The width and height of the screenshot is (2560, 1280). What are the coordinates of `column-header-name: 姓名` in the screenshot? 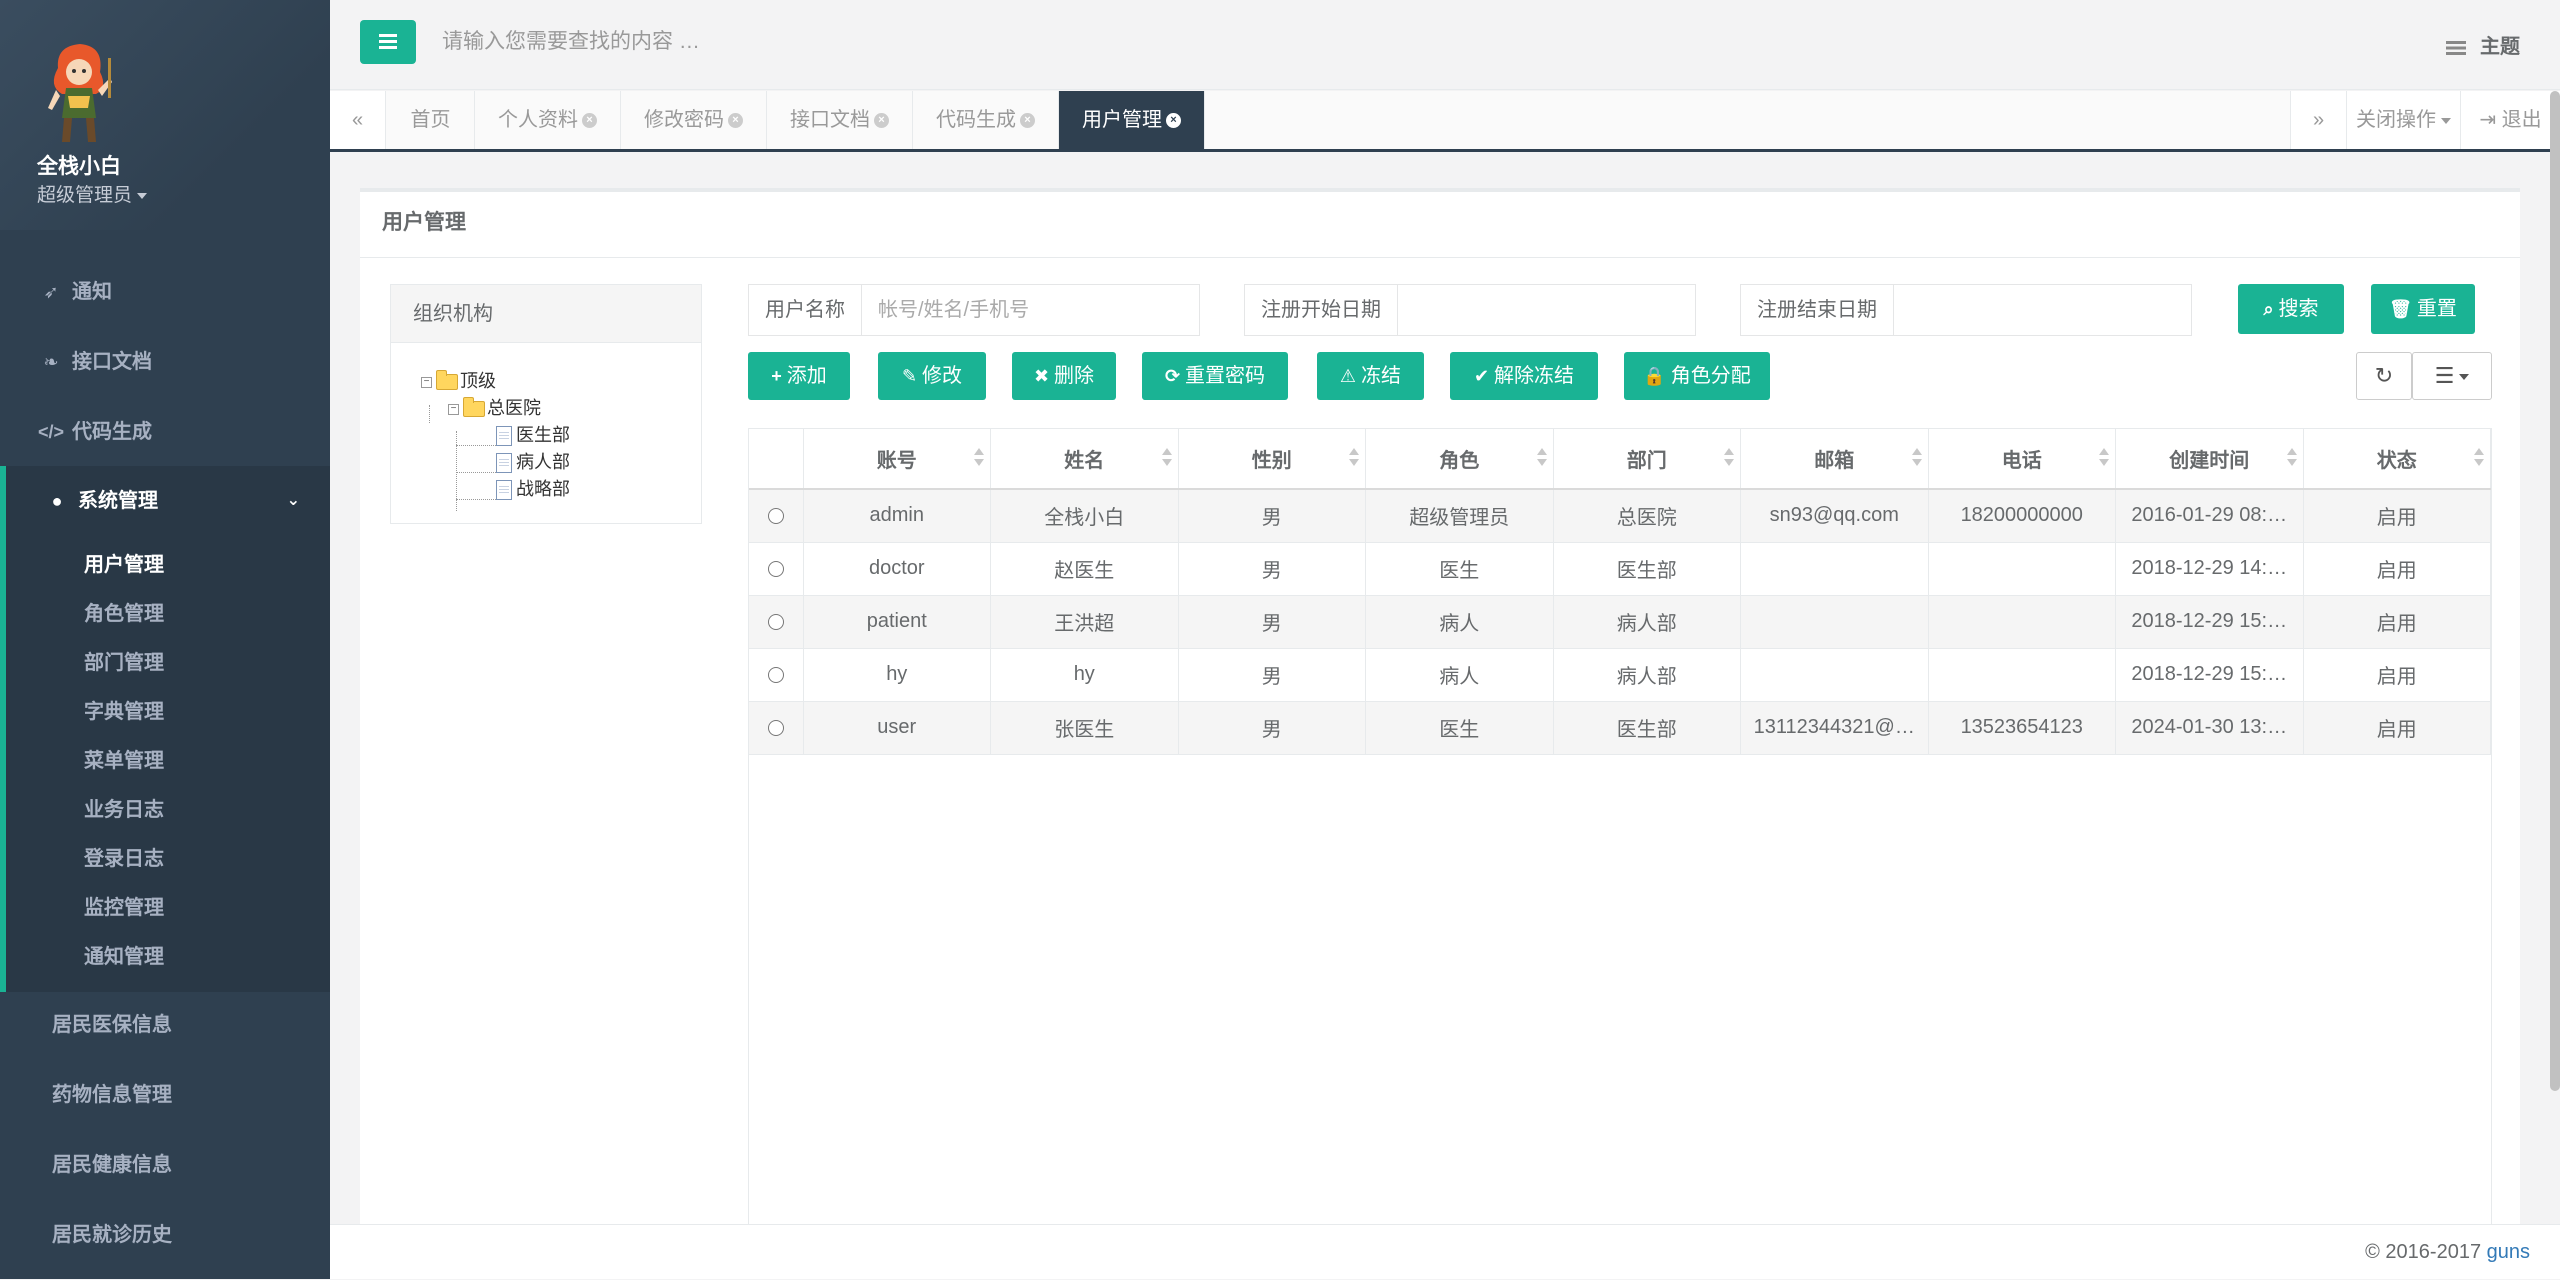 It's located at (1084, 459).